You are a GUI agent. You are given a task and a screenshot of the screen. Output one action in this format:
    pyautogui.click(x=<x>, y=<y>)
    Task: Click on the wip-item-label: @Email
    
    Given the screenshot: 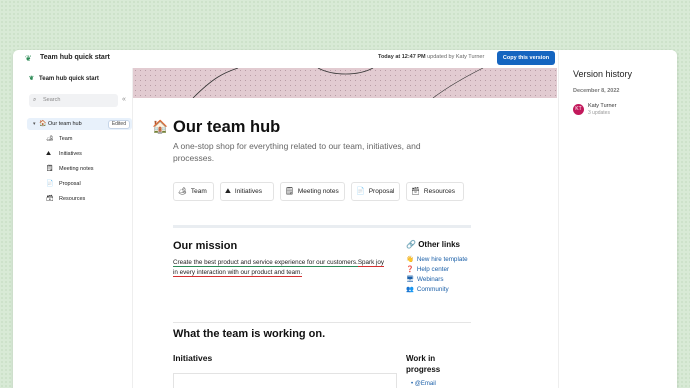 What is the action you would take?
    pyautogui.click(x=425, y=384)
    